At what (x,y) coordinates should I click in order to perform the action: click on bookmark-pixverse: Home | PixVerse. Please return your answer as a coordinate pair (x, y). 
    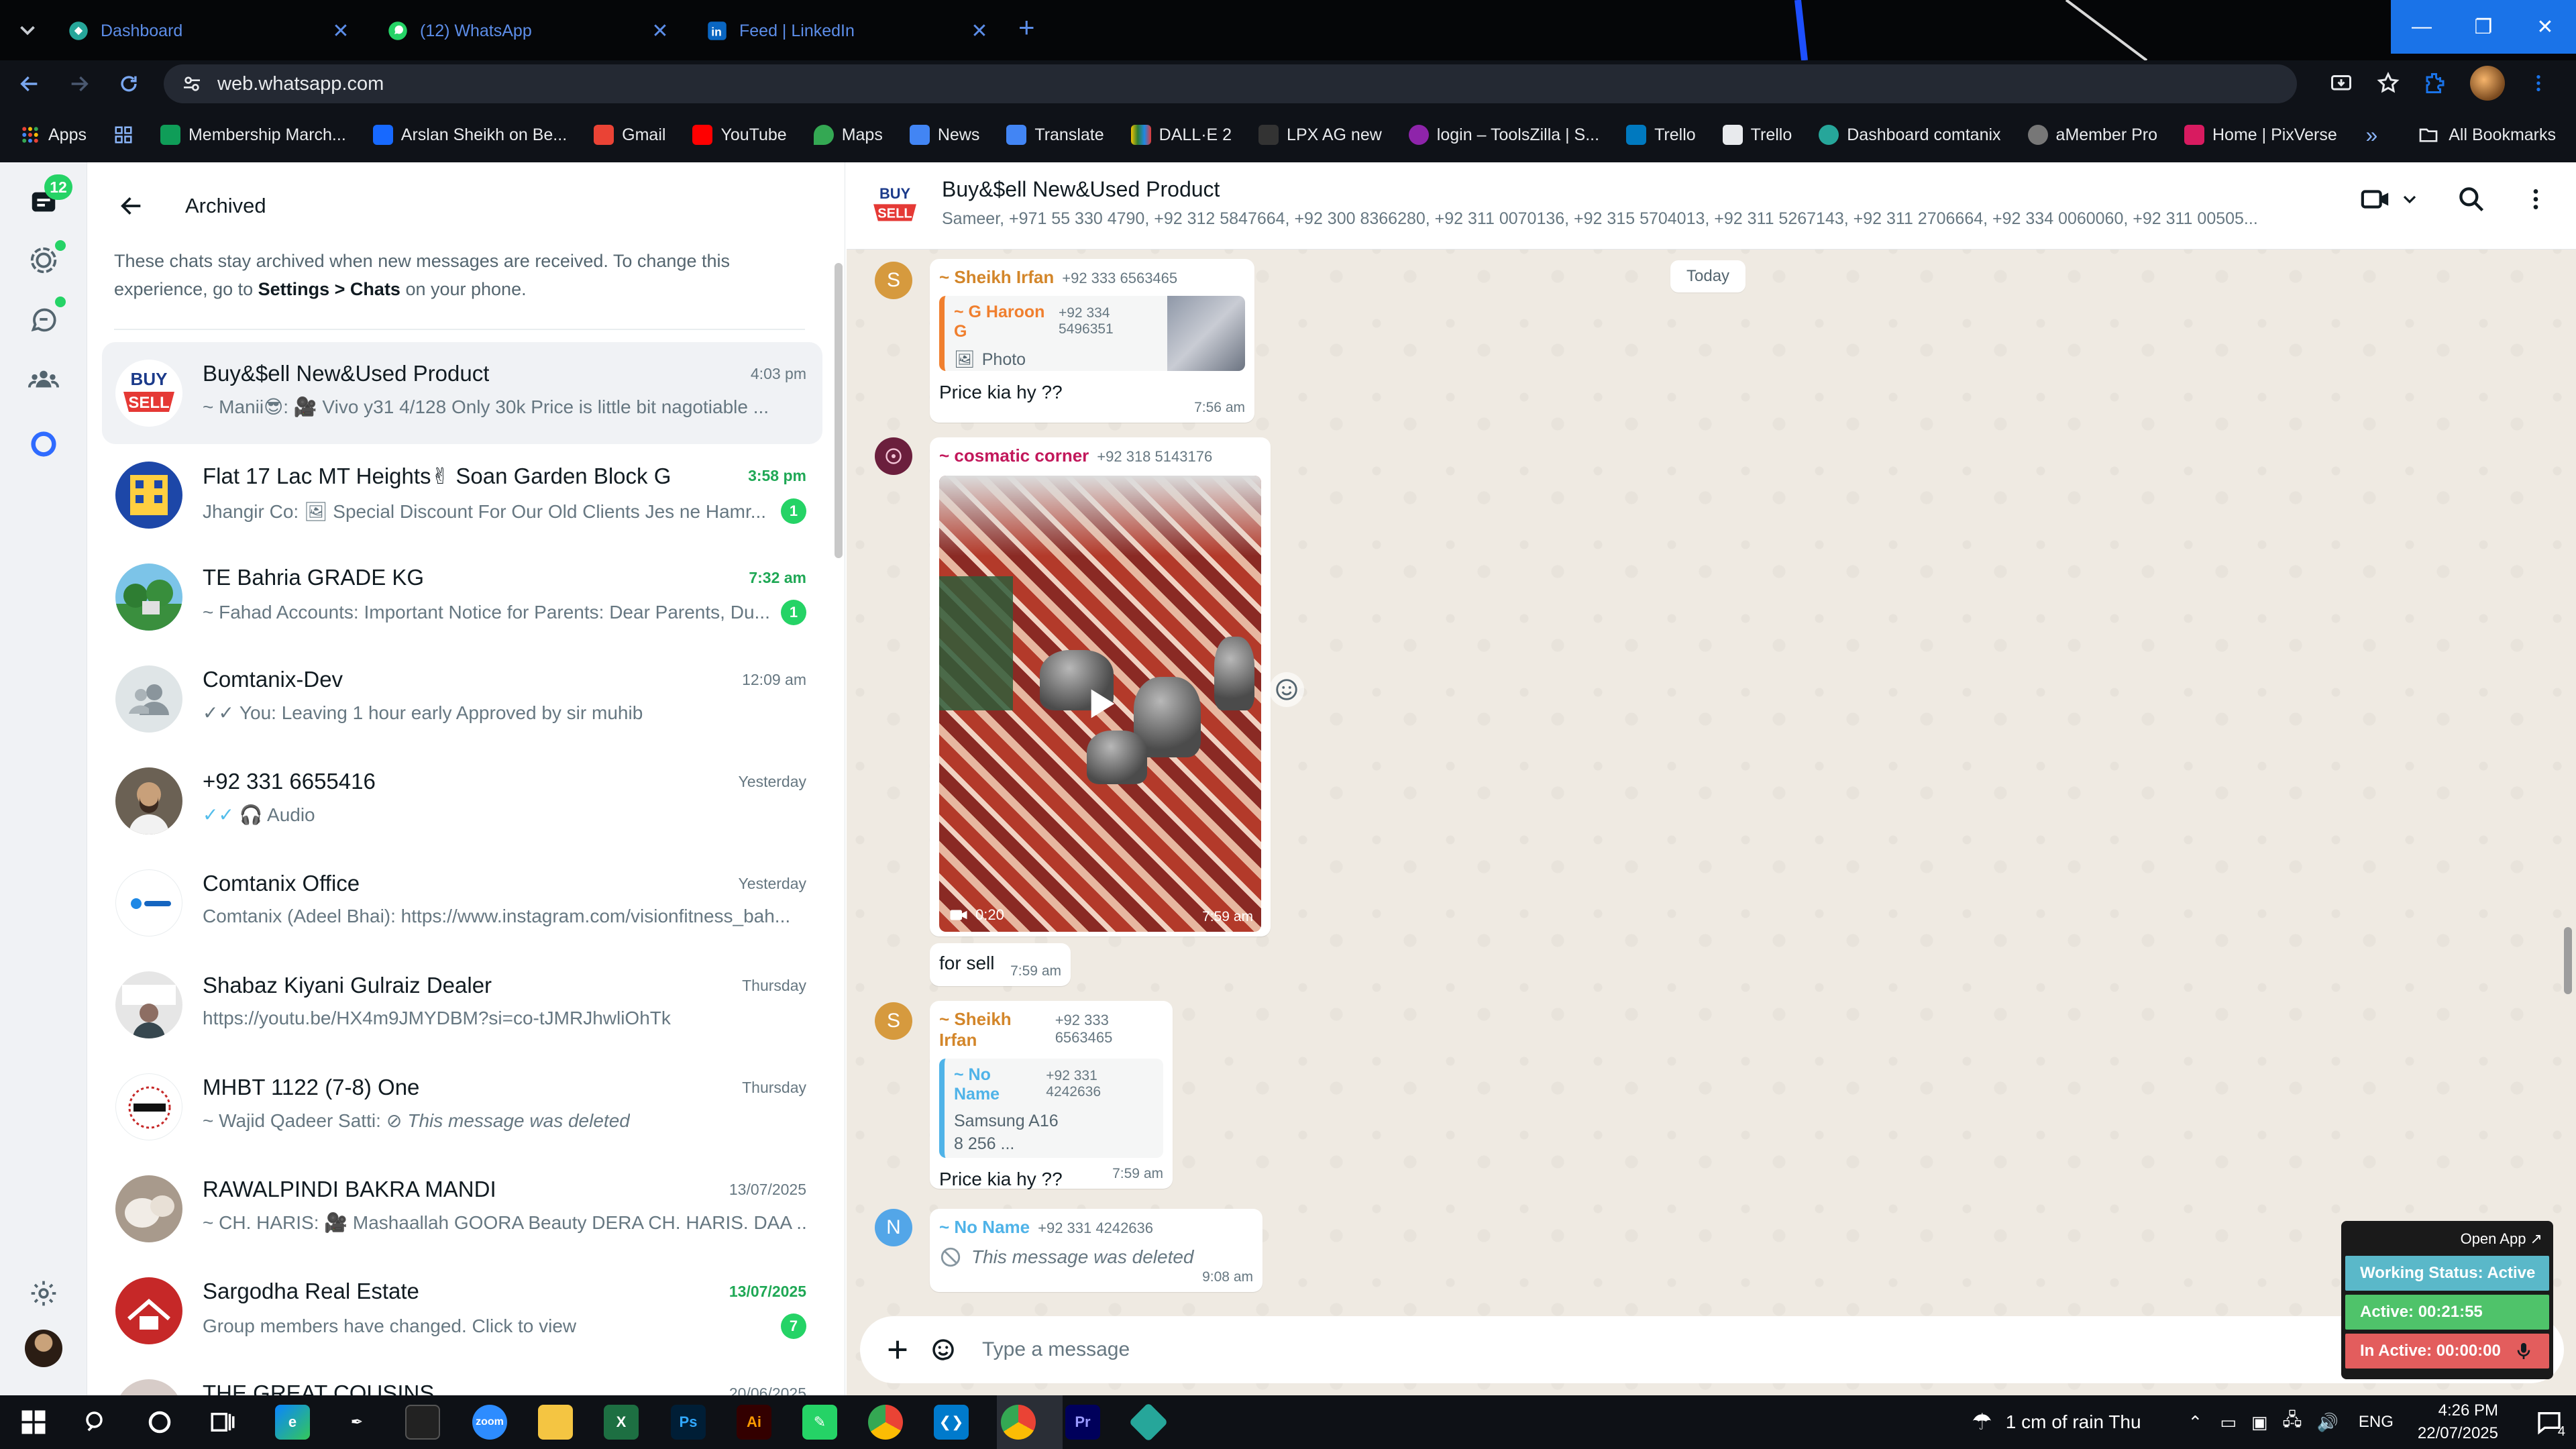
    Looking at the image, I should click on (2260, 135).